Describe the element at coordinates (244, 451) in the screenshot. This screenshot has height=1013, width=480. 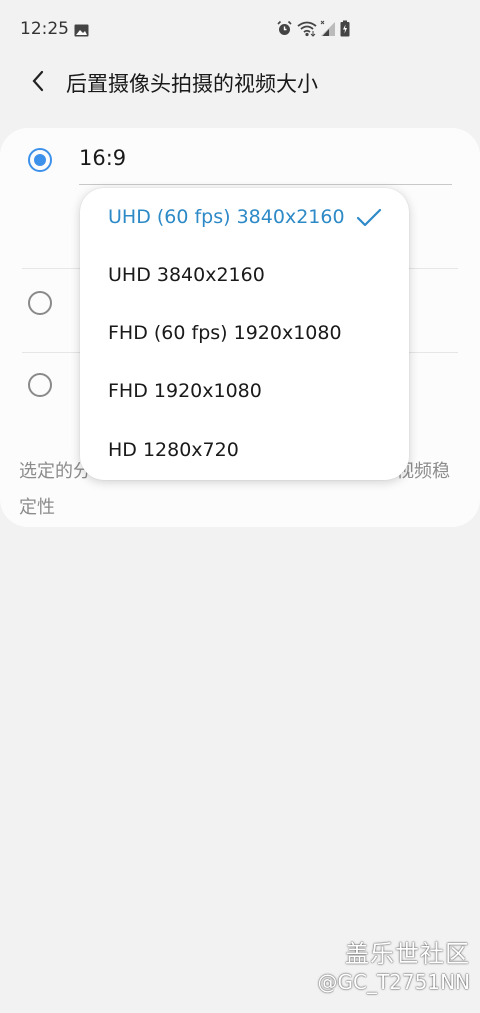
I see `menu-item-hd: HD 1280x720` at that location.